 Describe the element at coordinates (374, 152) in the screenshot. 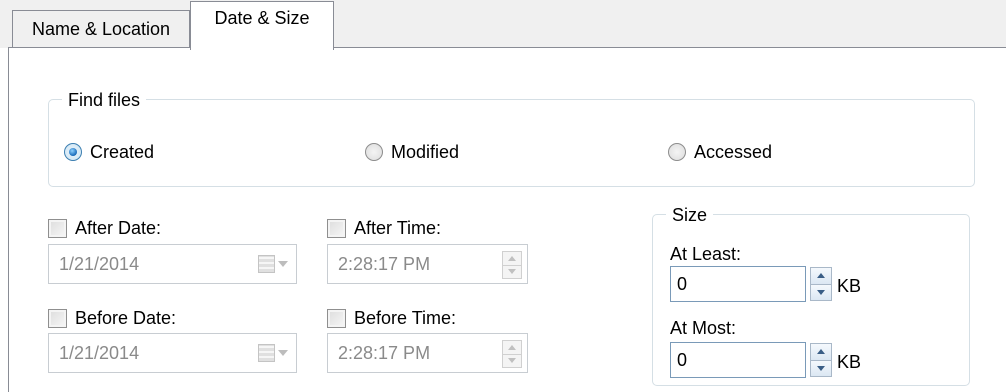

I see `radio-modified-dot` at that location.